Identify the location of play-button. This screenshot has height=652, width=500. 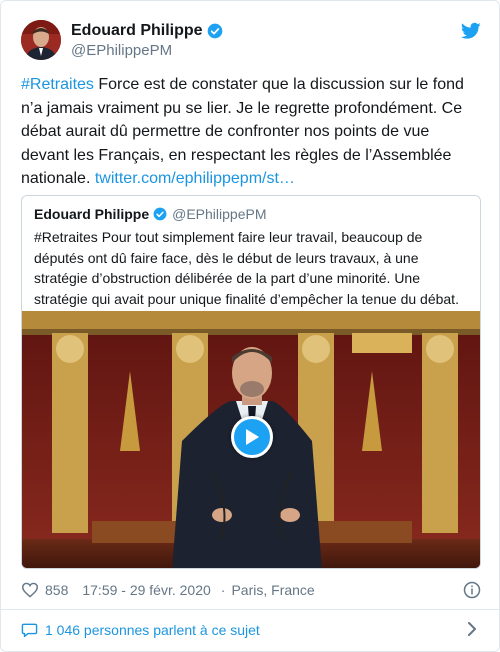
(252, 437).